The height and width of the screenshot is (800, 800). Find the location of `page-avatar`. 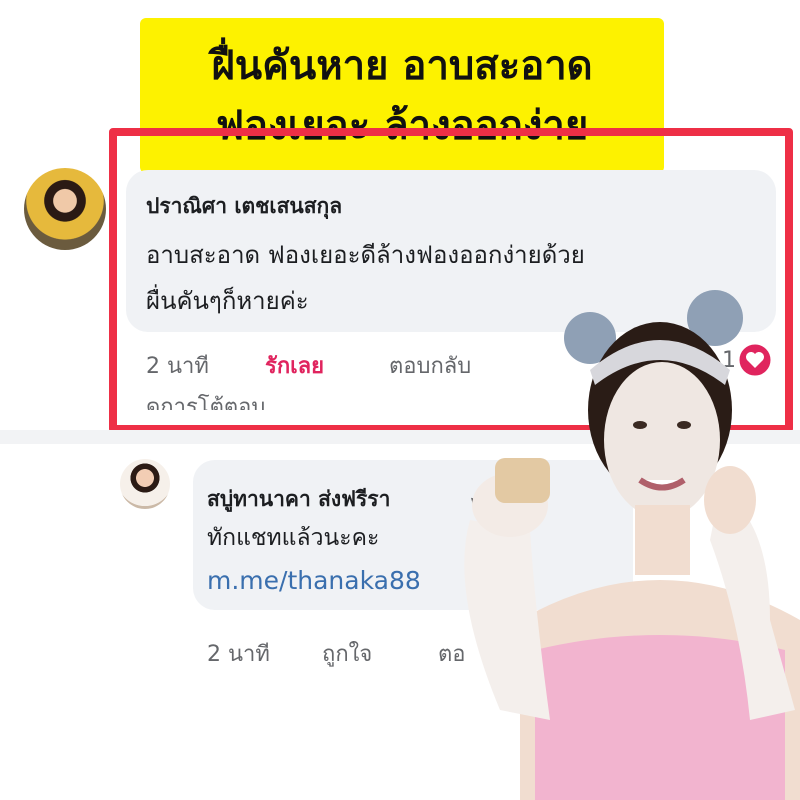

page-avatar is located at coordinates (145, 484).